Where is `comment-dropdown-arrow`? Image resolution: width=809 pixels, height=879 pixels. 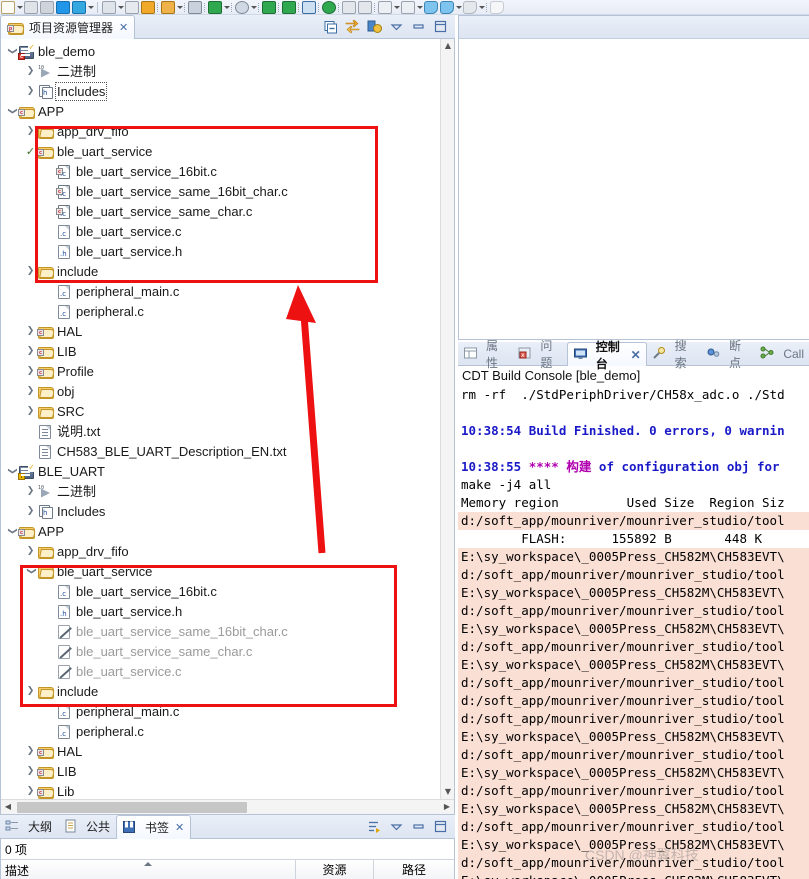 comment-dropdown-arrow is located at coordinates (458, 7).